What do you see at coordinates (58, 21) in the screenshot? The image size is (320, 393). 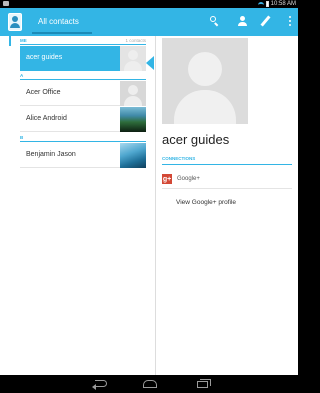 I see `tab-all-contacts: All contacts` at bounding box center [58, 21].